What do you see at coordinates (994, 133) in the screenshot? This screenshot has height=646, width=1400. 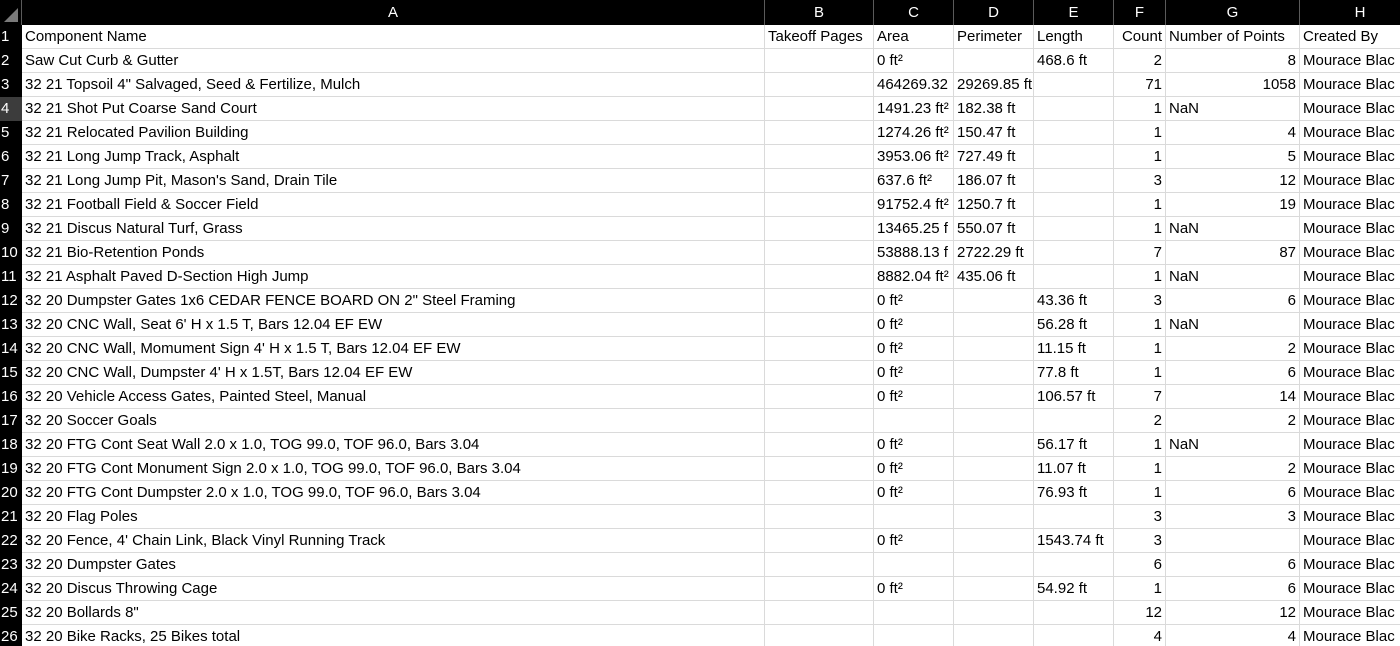 I see `cell-d: 150.47 ft` at bounding box center [994, 133].